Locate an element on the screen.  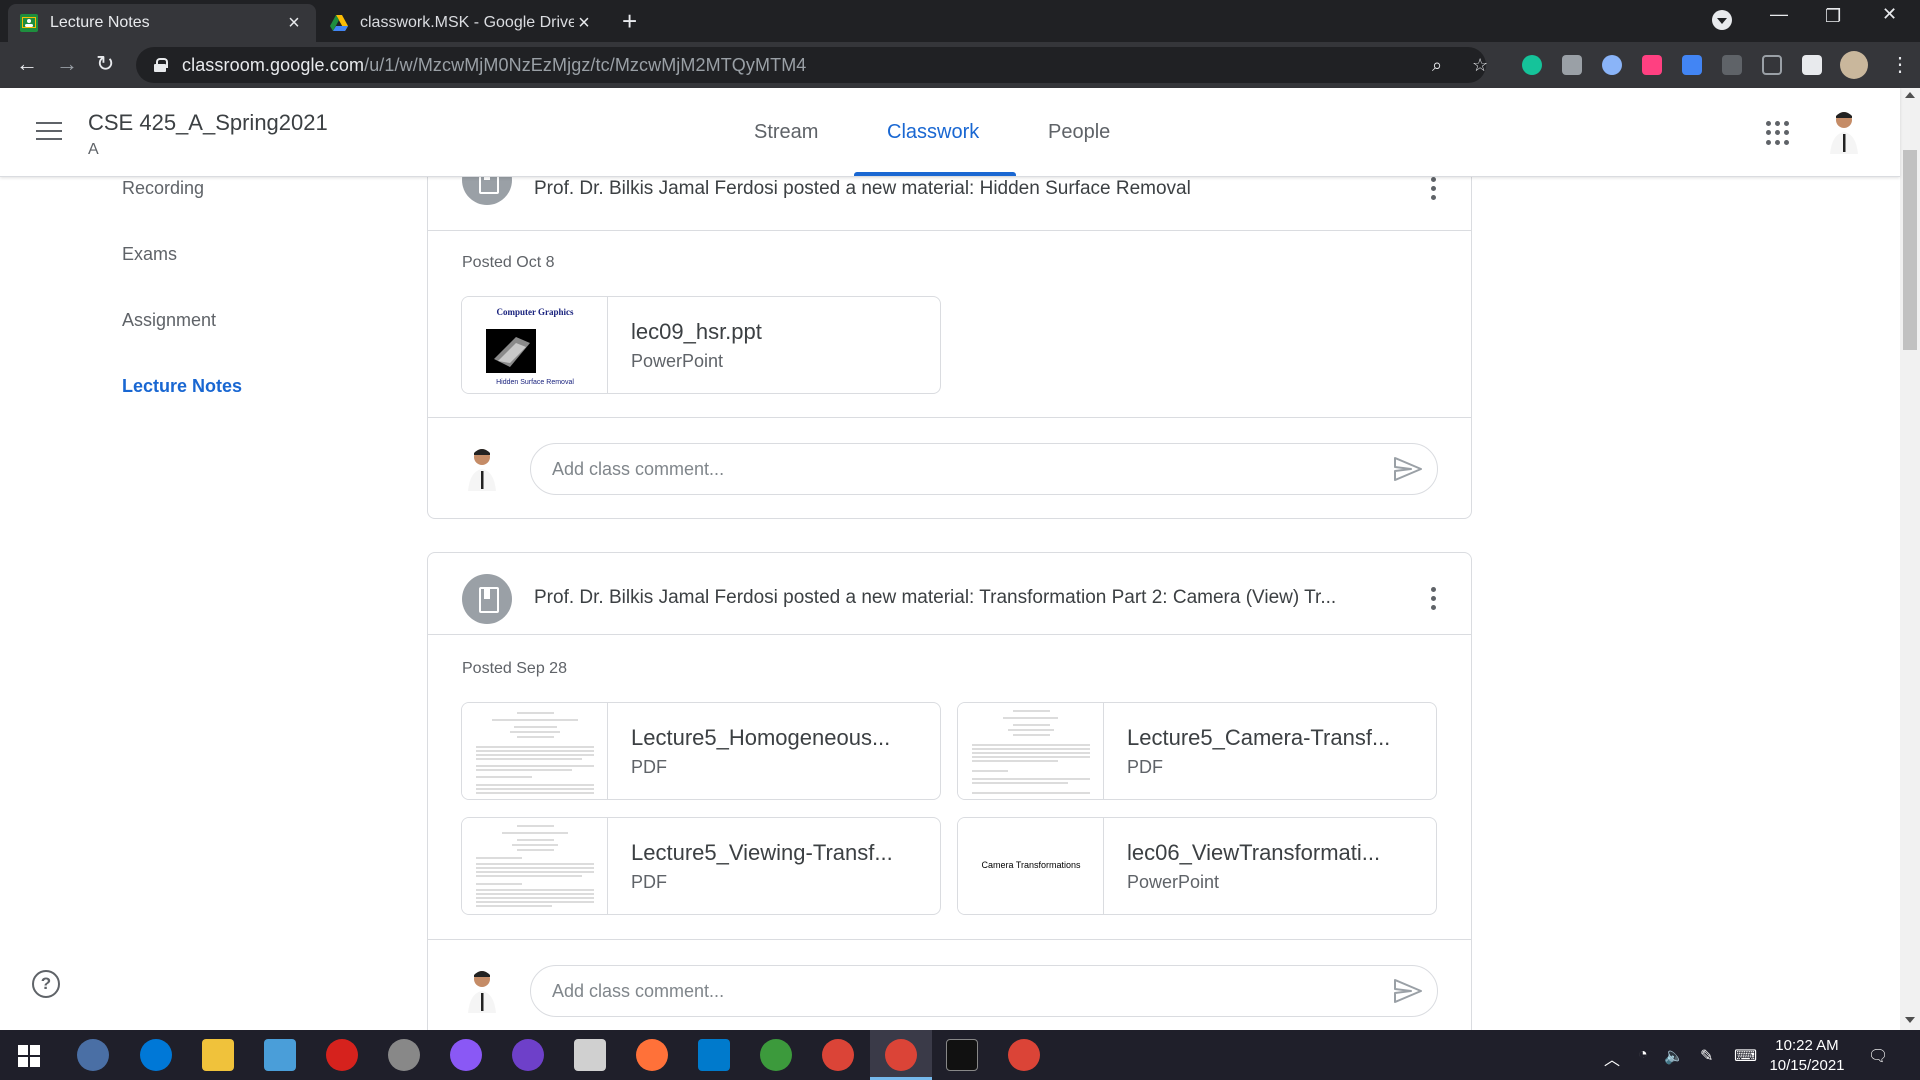
grammarly-extension-icon is located at coordinates (1532, 65).